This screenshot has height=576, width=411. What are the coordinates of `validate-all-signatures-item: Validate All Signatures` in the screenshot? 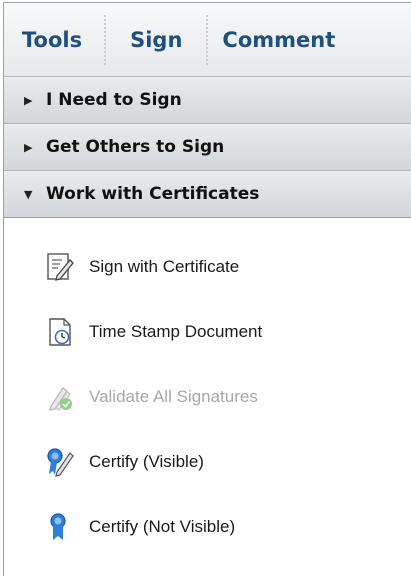 It's located at (207, 396).